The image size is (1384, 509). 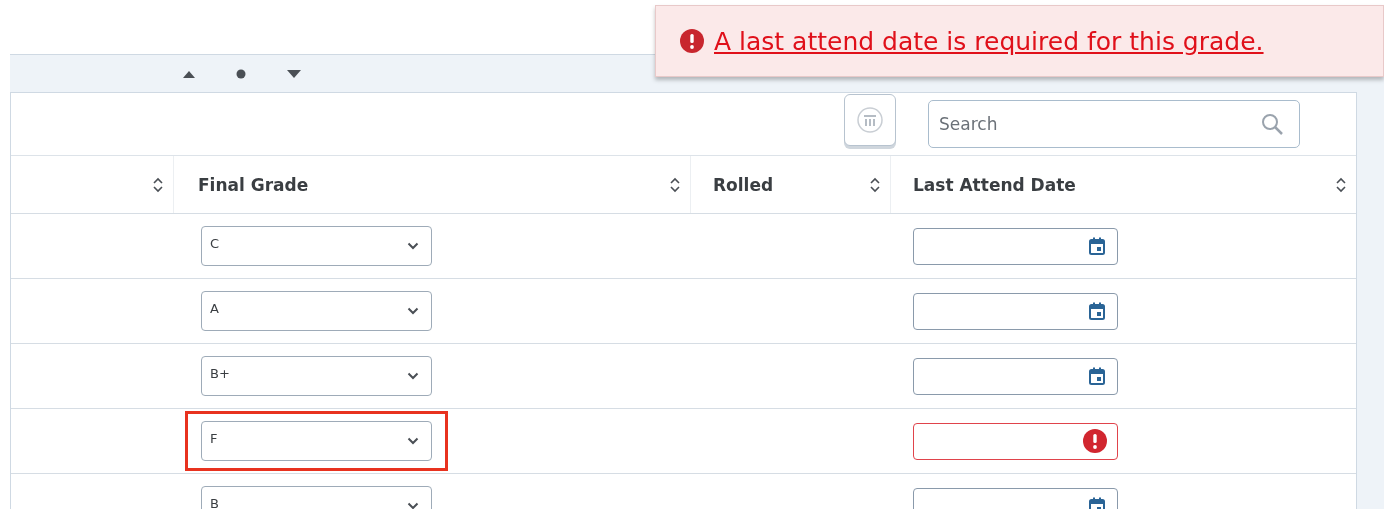 What do you see at coordinates (316, 497) in the screenshot?
I see `grade-dropdown: B` at bounding box center [316, 497].